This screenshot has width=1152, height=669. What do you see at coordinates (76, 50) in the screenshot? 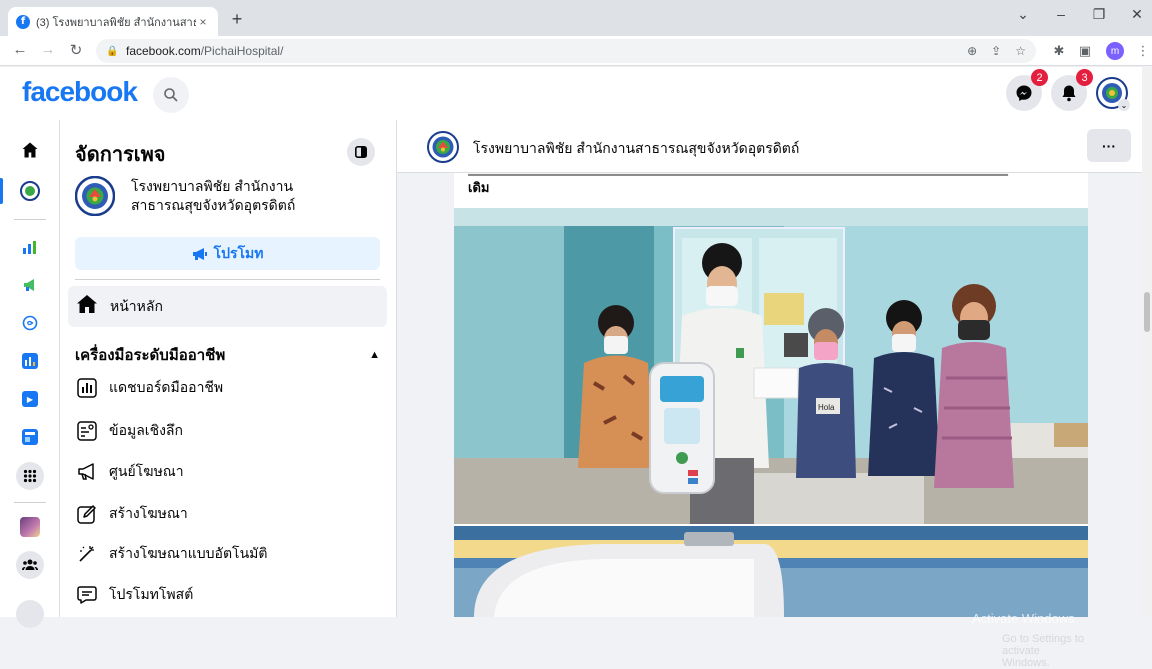
I see `reload-icon: ↻` at bounding box center [76, 50].